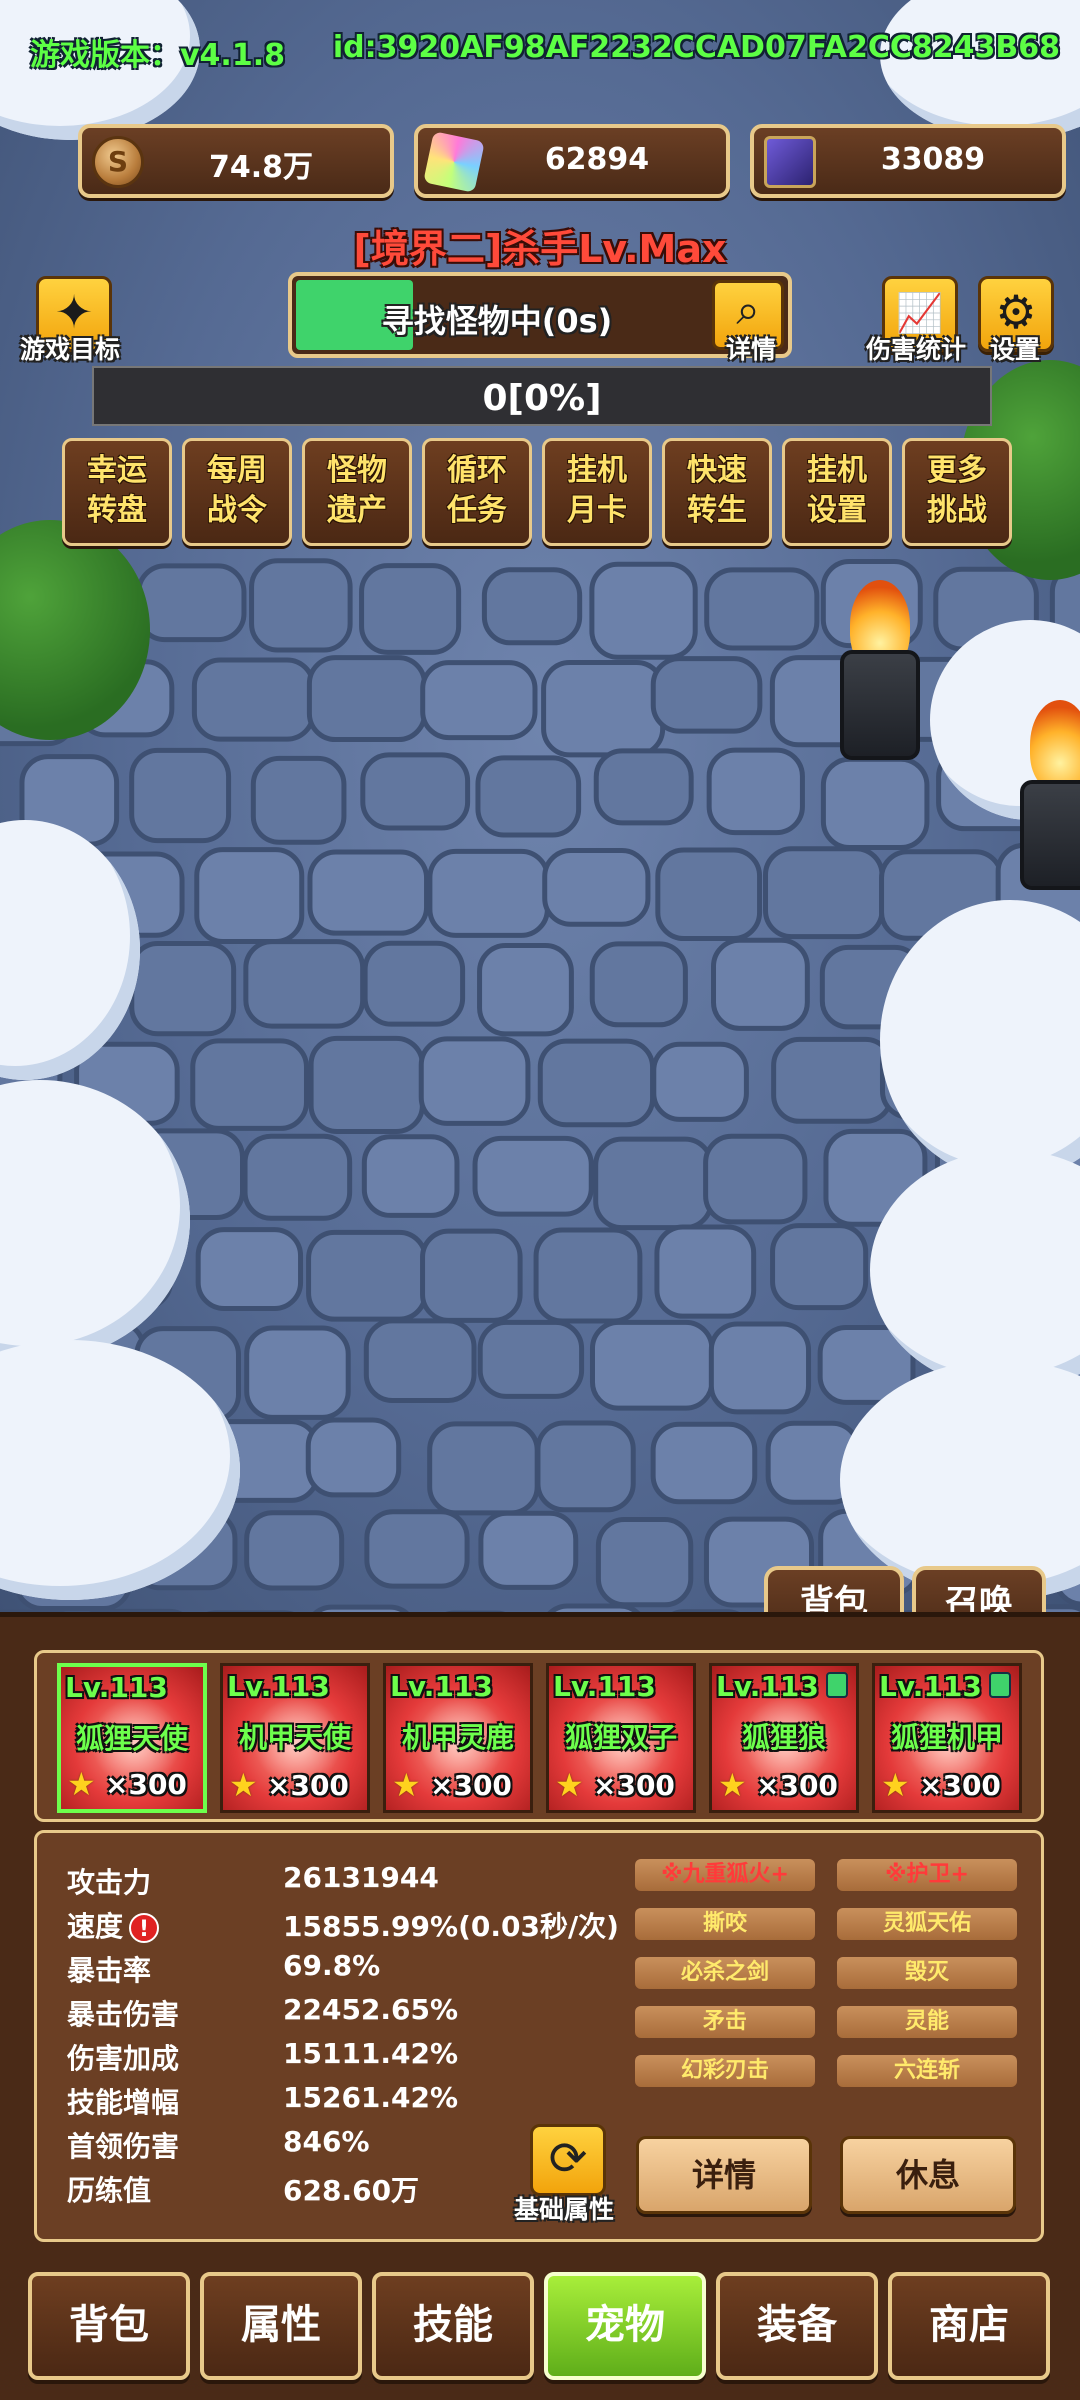 Image resolution: width=1080 pixels, height=2400 pixels. What do you see at coordinates (157, 55) in the screenshot?
I see `game-version-text: 游戏版本：v4.1.8` at bounding box center [157, 55].